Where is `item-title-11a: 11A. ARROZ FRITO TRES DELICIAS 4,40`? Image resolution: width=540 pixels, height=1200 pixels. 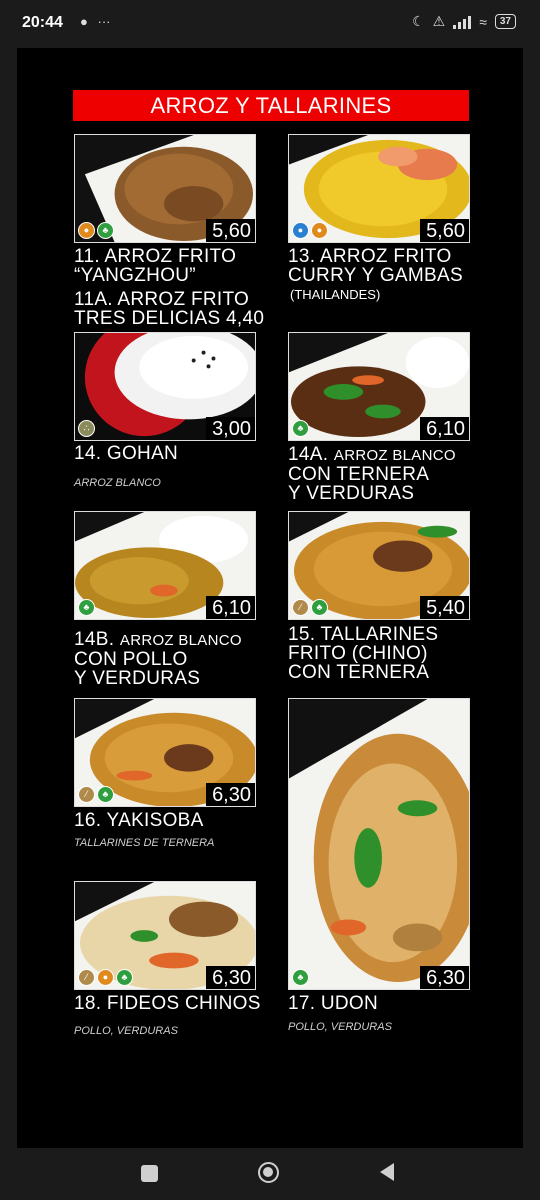 item-title-11a: 11A. ARROZ FRITO TRES DELICIAS 4,40 is located at coordinates (169, 309).